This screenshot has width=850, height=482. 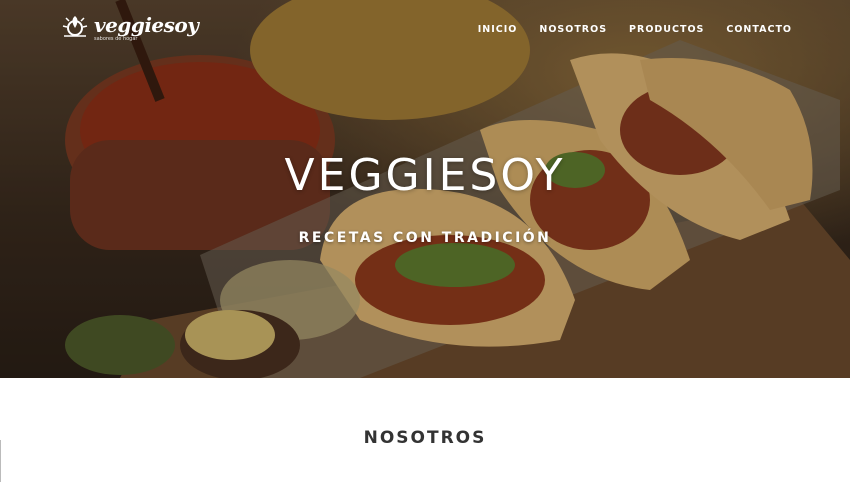 What do you see at coordinates (75, 26) in the screenshot?
I see `sun-leaf-logo-icon` at bounding box center [75, 26].